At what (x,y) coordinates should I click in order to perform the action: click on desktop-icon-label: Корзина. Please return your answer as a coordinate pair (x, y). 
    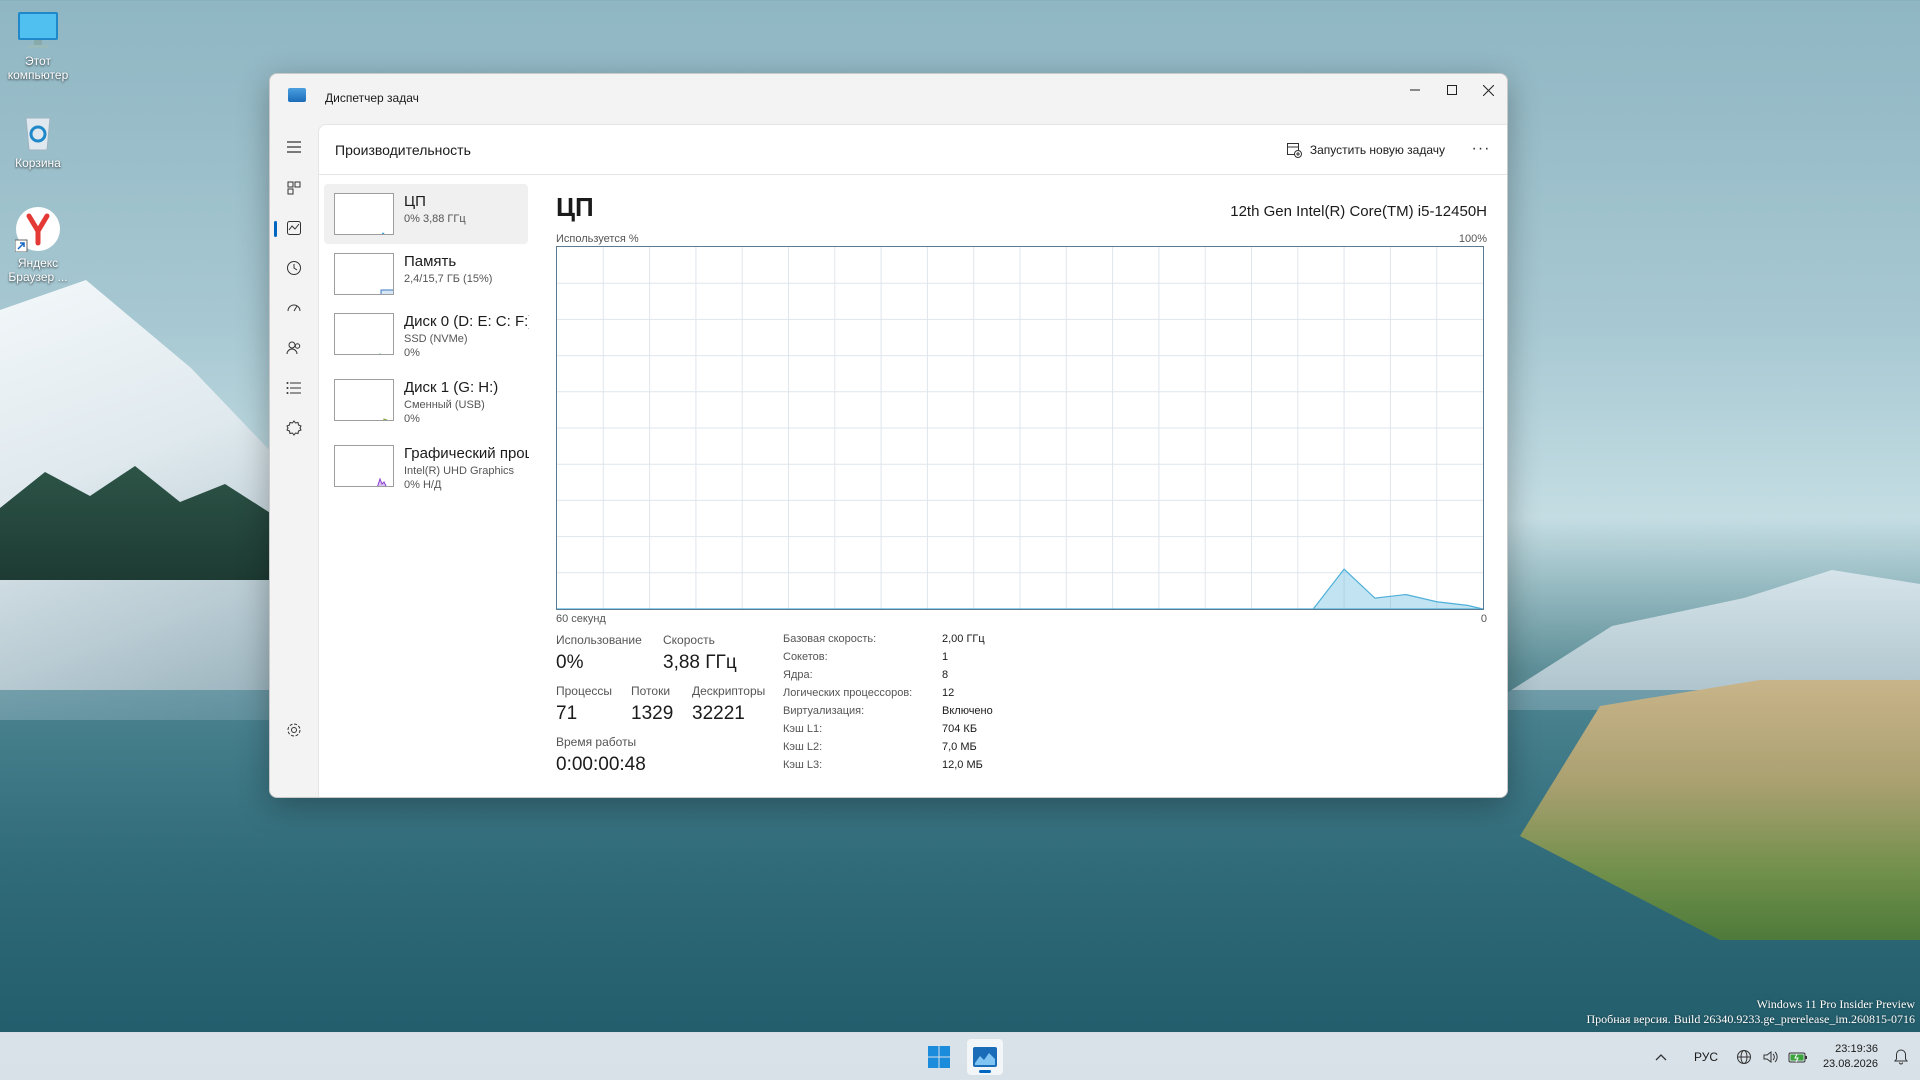
    Looking at the image, I should click on (38, 163).